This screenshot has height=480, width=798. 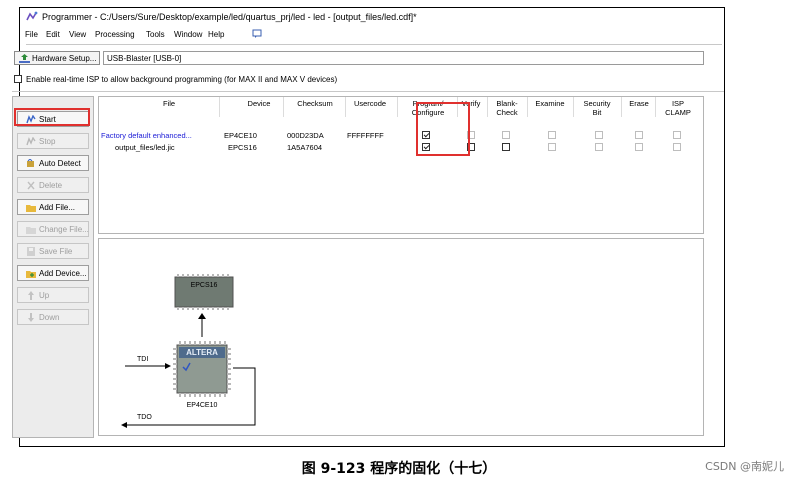 What do you see at coordinates (60, 163) in the screenshot?
I see `auto-detect-label: Auto Detect` at bounding box center [60, 163].